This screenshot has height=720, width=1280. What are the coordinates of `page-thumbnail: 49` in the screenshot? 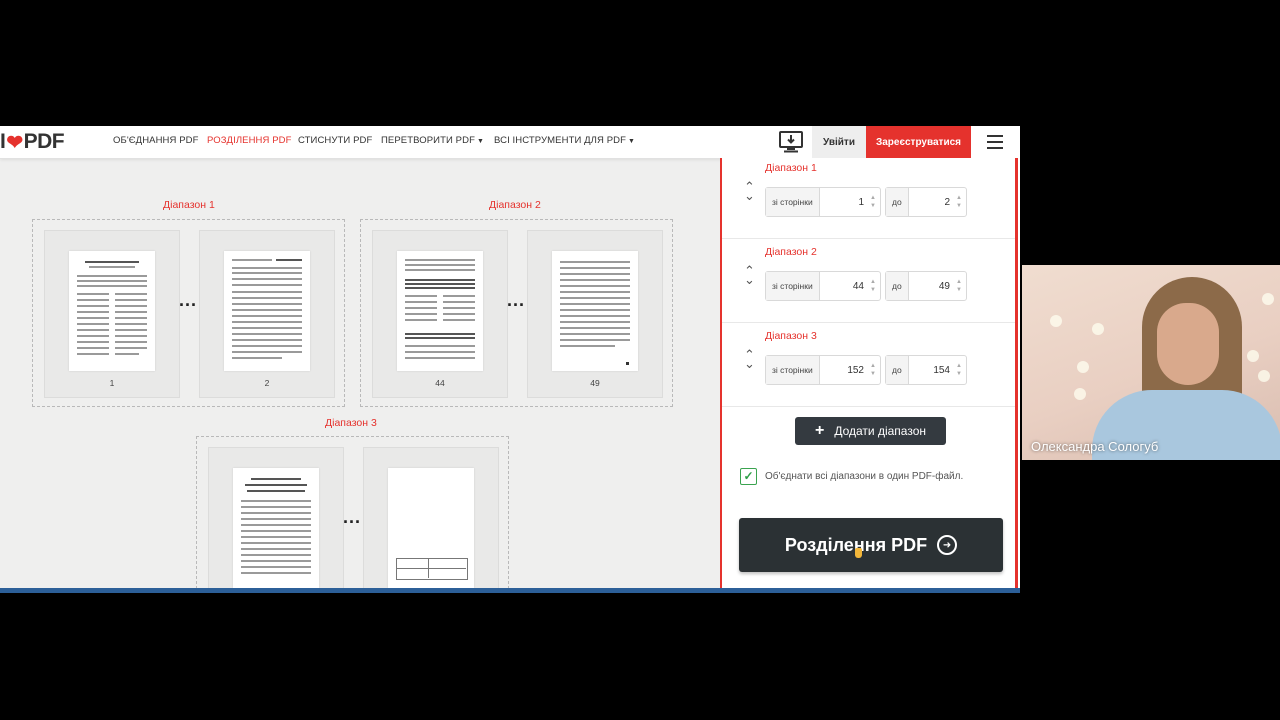 It's located at (595, 314).